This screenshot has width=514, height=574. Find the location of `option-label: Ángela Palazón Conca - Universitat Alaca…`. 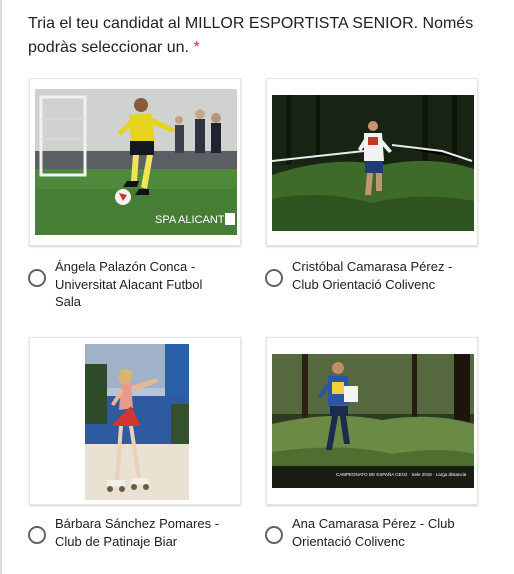

option-label: Ángela Palazón Conca - Universitat Alaca… is located at coordinates (129, 284).